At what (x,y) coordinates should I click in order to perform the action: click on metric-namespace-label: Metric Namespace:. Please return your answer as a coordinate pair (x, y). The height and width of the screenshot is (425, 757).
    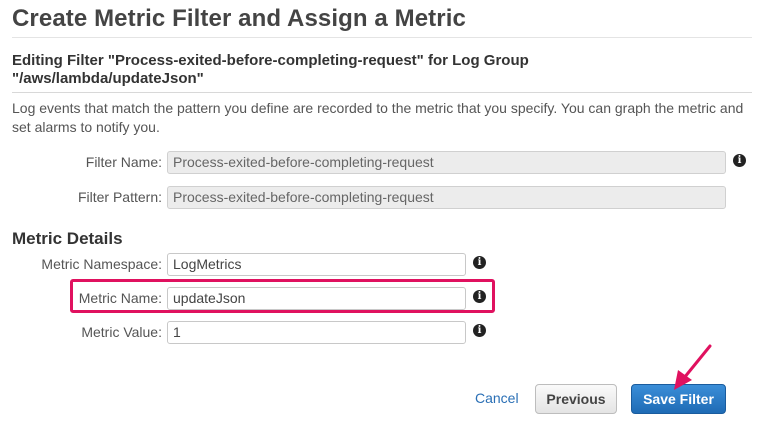
    Looking at the image, I should click on (101, 264).